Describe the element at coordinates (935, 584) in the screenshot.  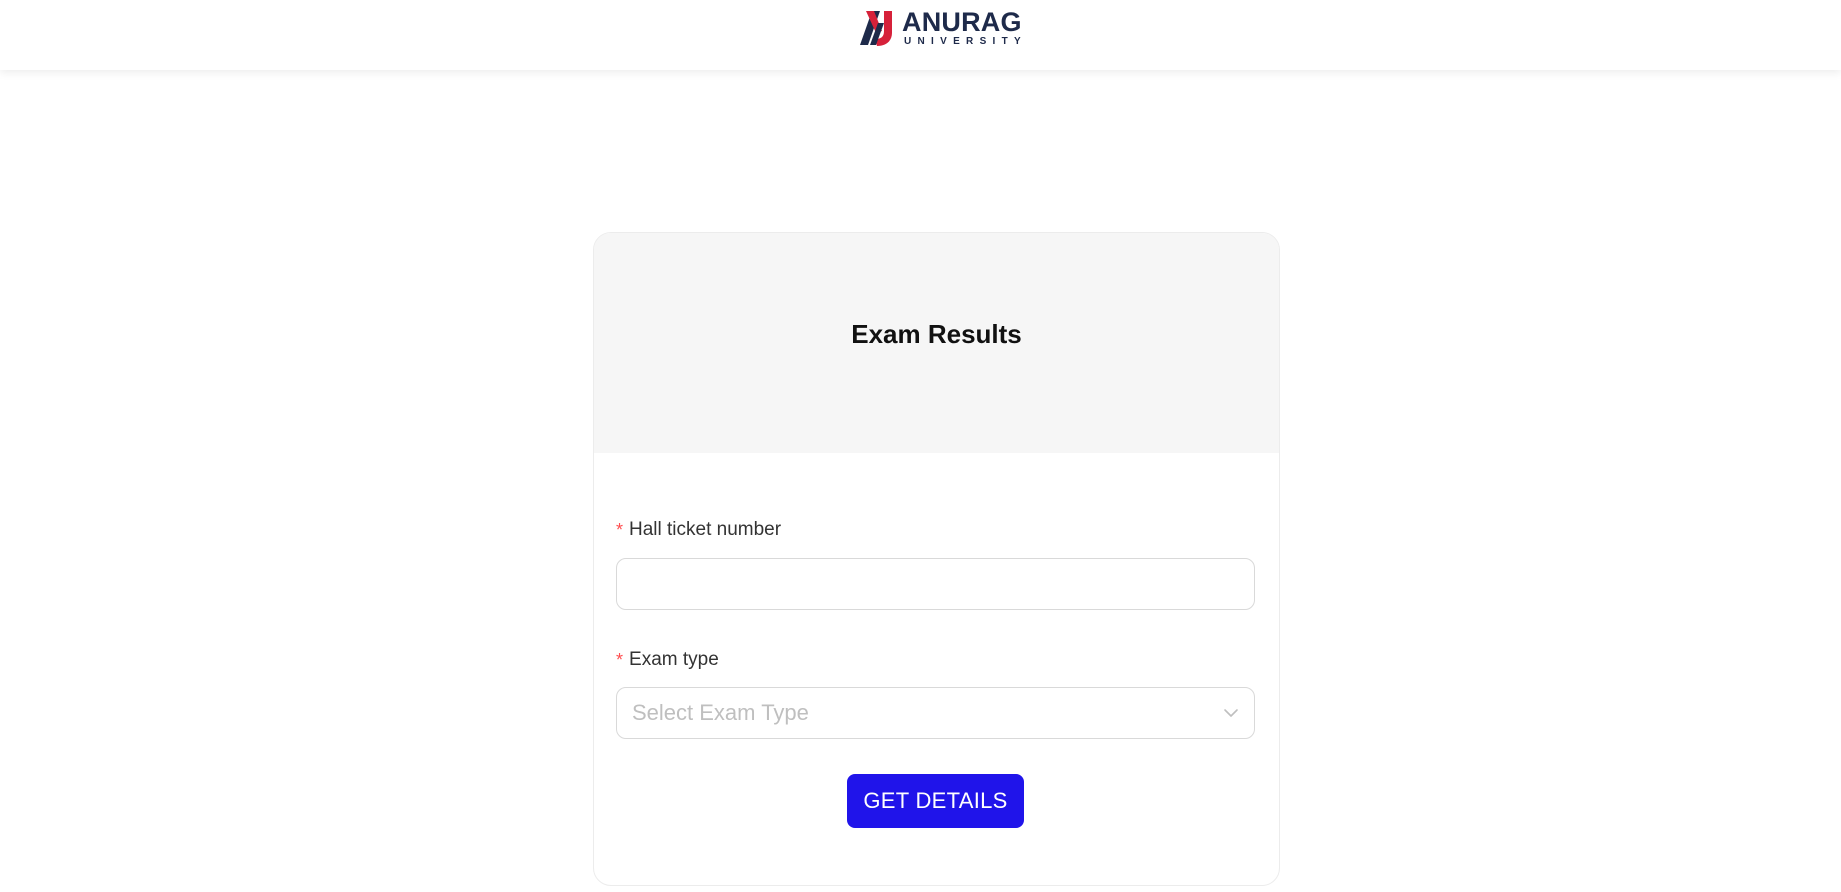
I see `hall-ticket-input` at that location.